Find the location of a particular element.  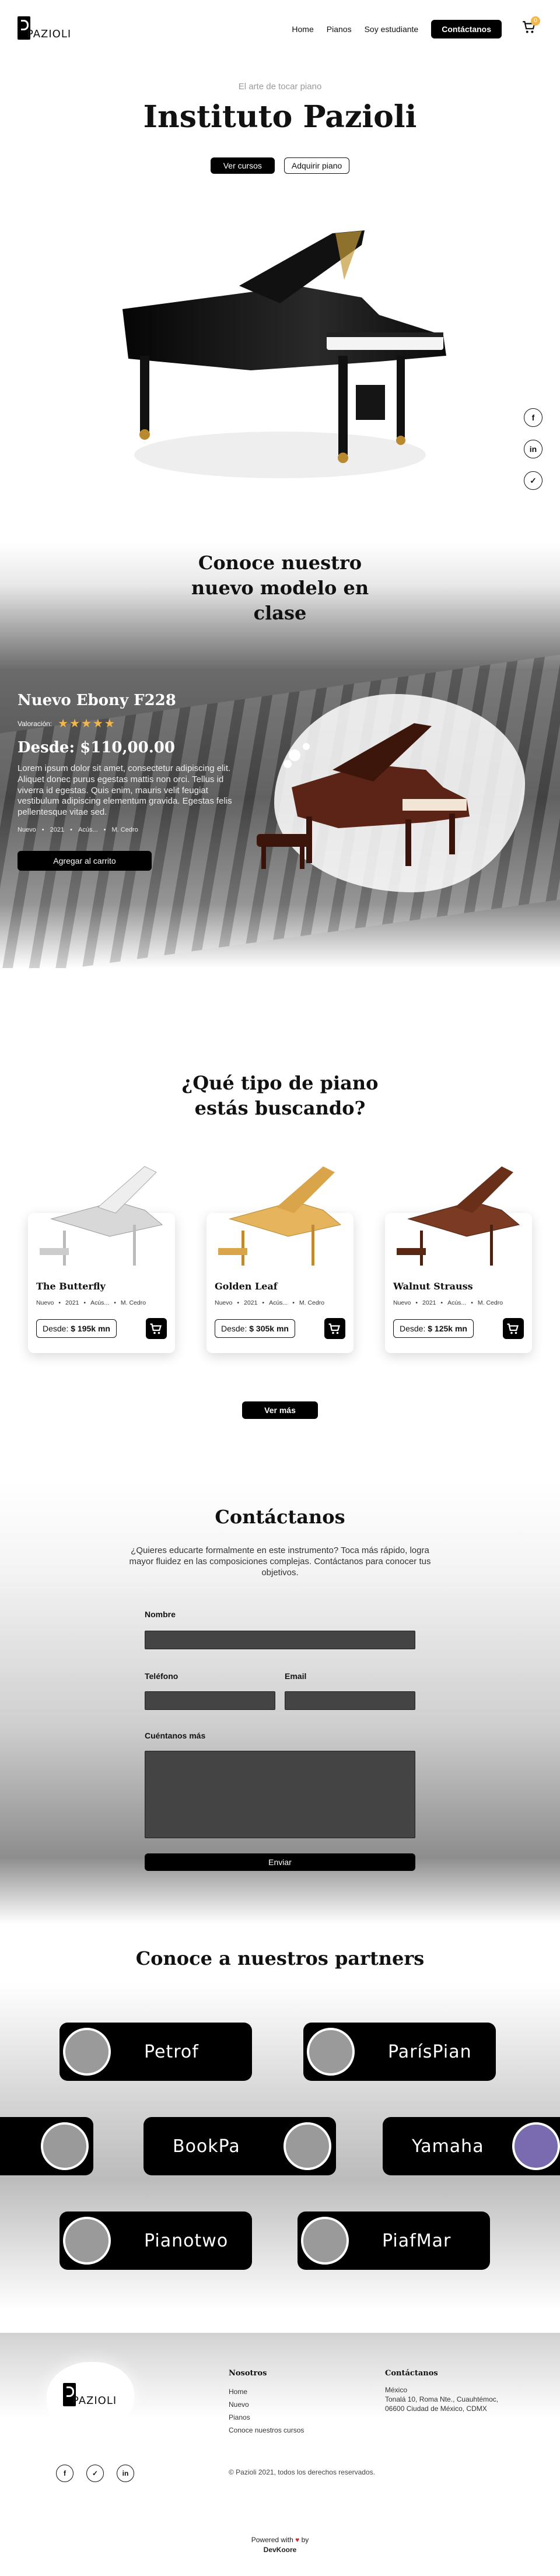

footer-link-pianos: Pianos is located at coordinates (266, 2417).